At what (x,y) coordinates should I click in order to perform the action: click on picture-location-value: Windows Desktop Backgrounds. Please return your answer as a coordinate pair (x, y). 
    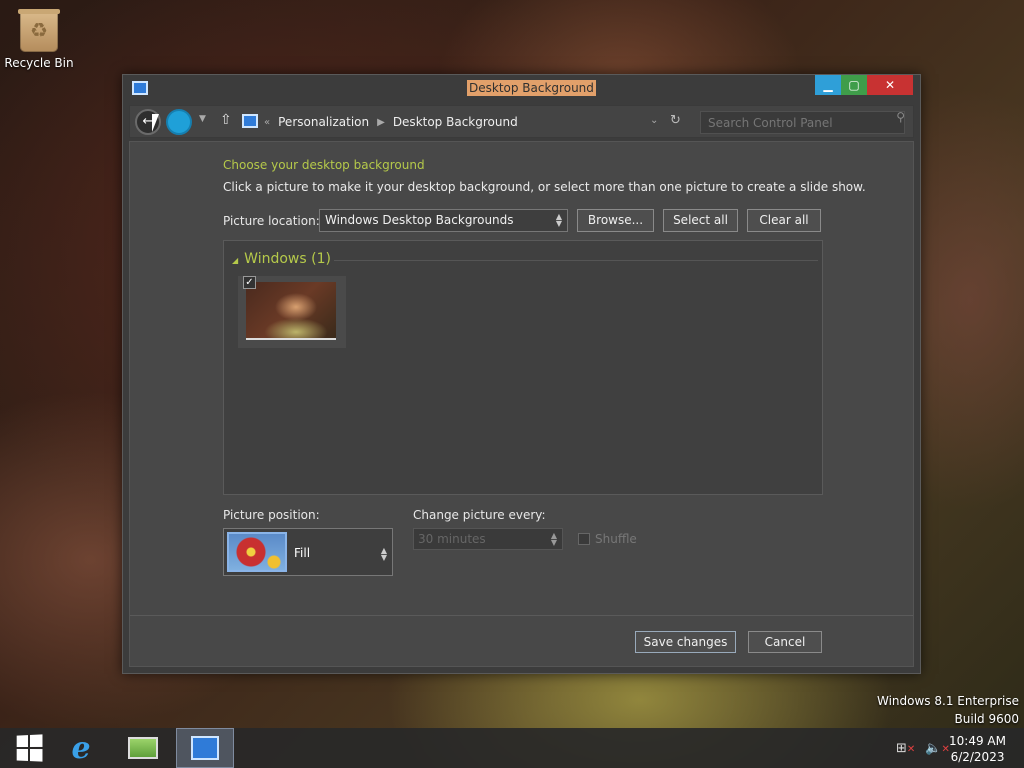
    Looking at the image, I should click on (419, 220).